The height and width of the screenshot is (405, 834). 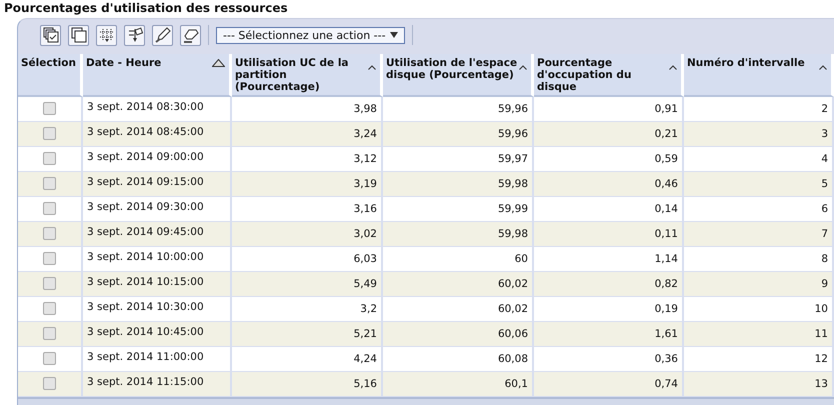 I want to click on select-all-icon, so click(x=50, y=35).